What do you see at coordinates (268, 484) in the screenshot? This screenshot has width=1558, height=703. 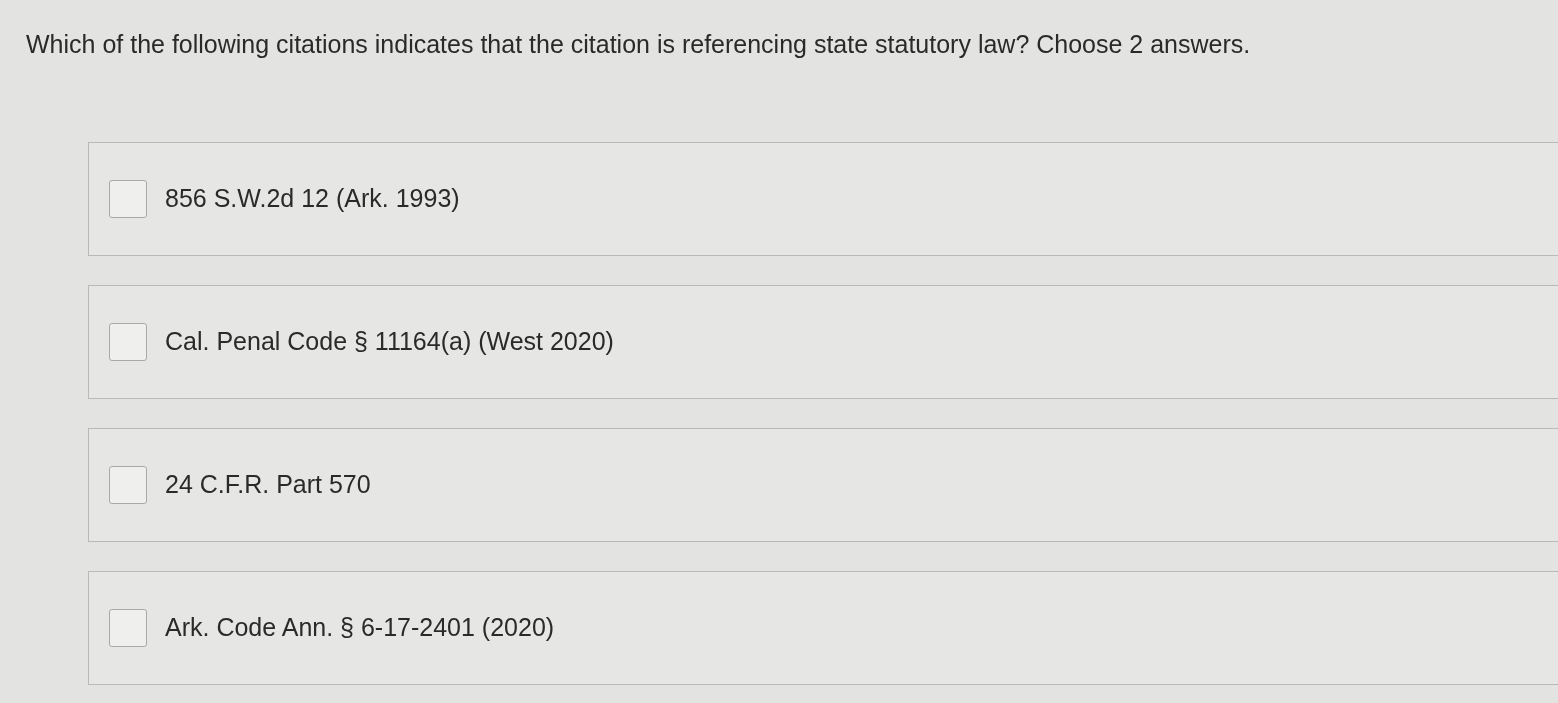 I see `option-label: 24 C.F.R. Part 570` at bounding box center [268, 484].